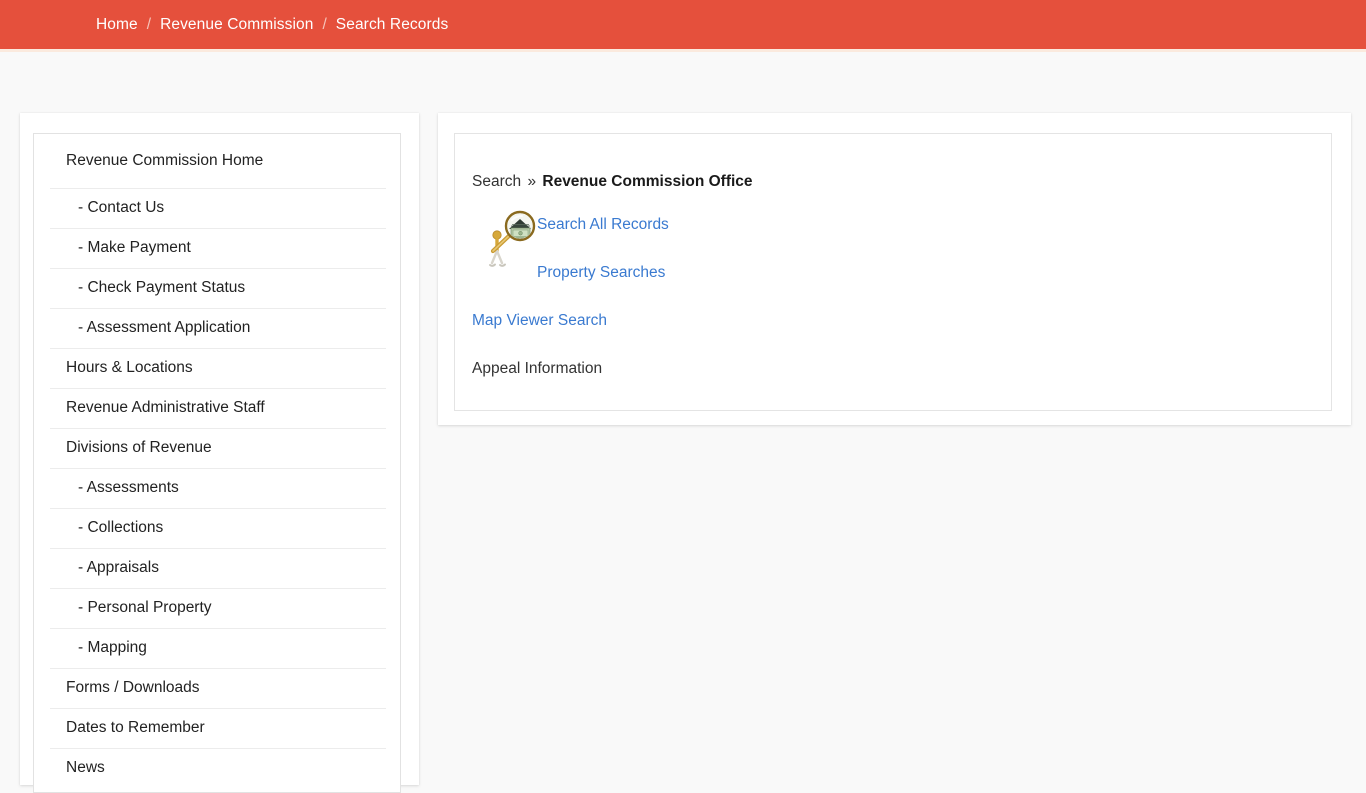 The width and height of the screenshot is (1366, 793). I want to click on link-row-property-searches: Property Searches, so click(601, 273).